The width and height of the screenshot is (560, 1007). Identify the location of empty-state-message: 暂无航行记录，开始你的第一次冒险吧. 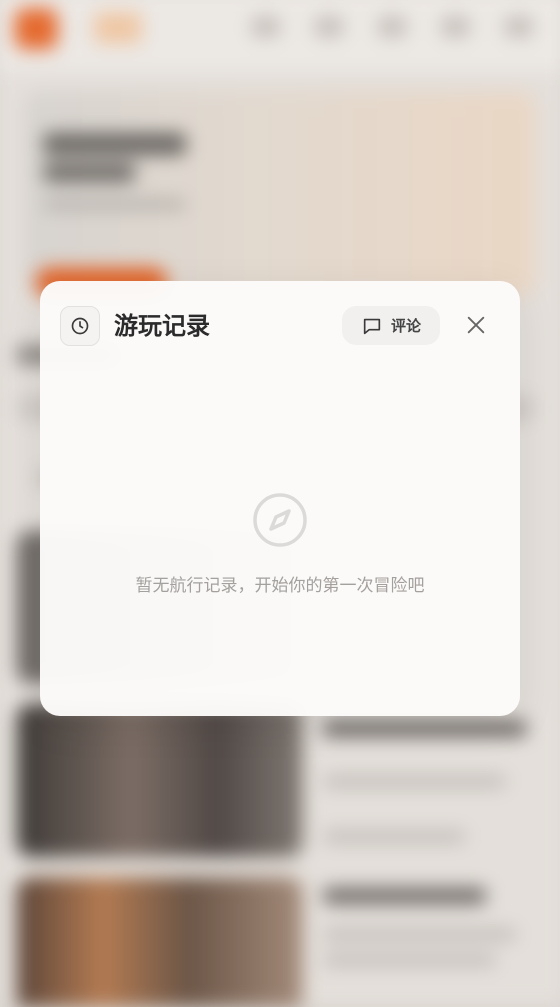
(280, 586).